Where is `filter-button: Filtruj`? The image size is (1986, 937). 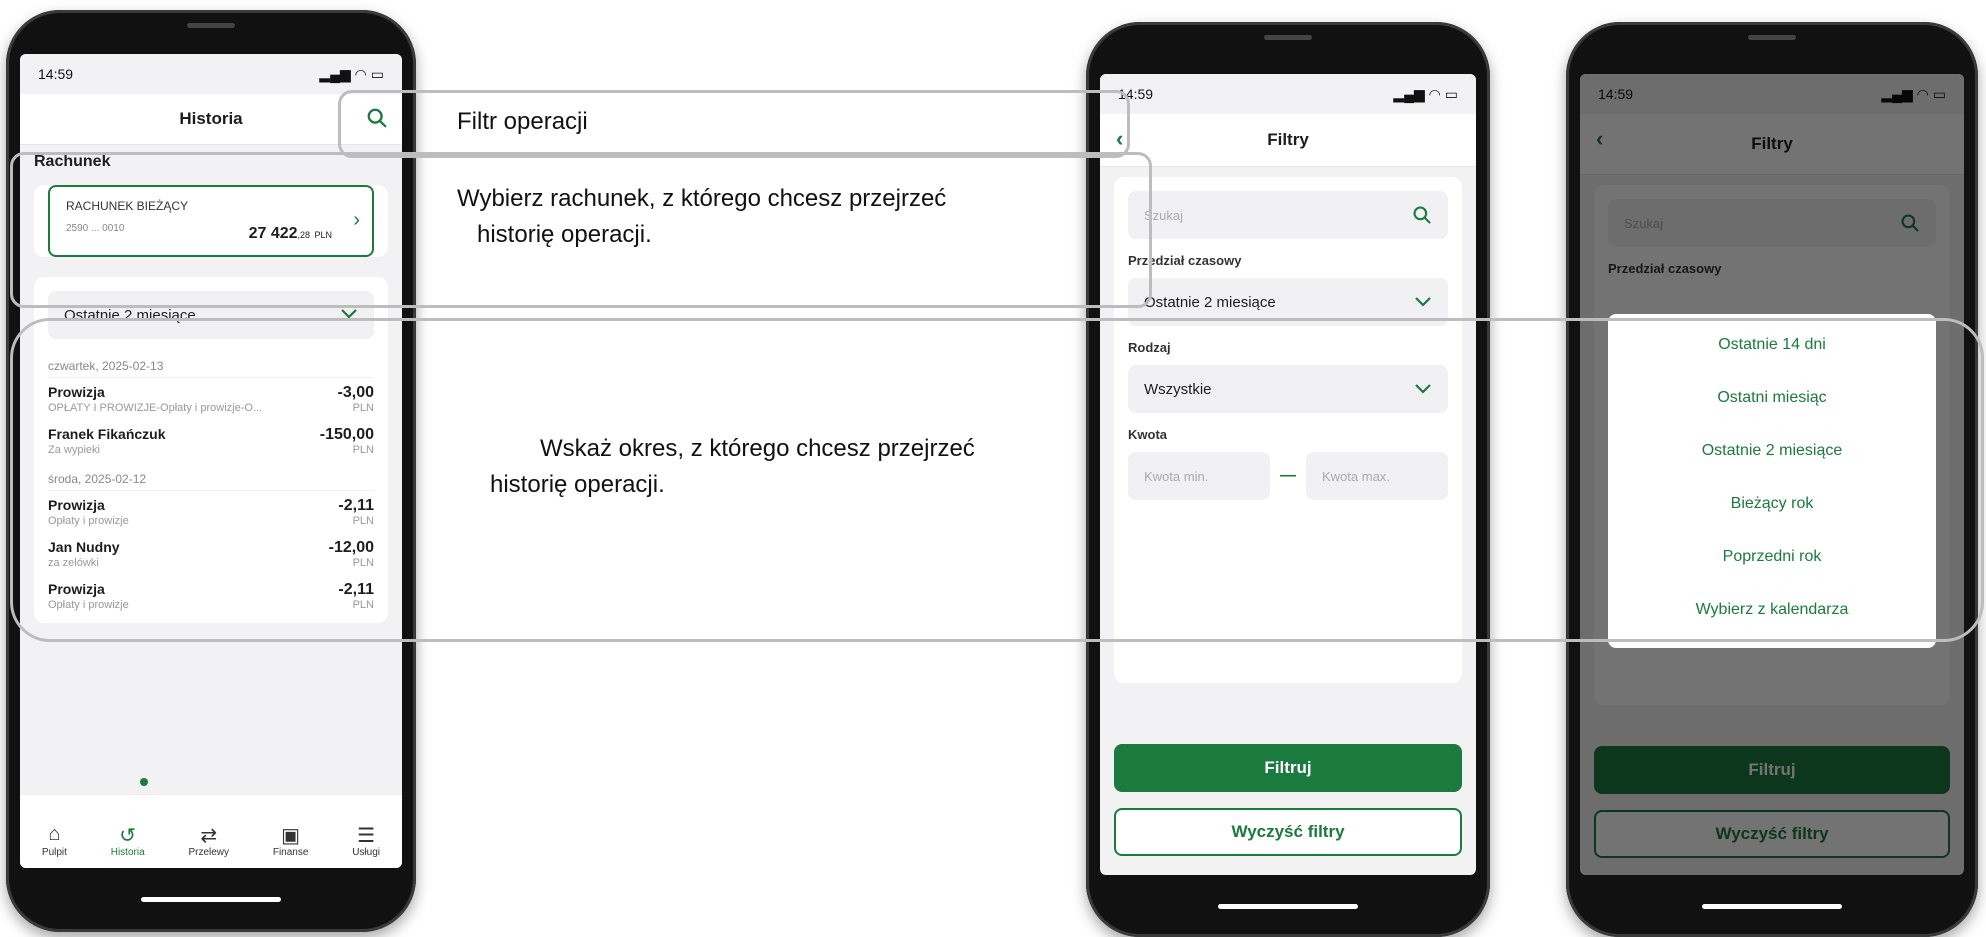 filter-button: Filtruj is located at coordinates (1288, 768).